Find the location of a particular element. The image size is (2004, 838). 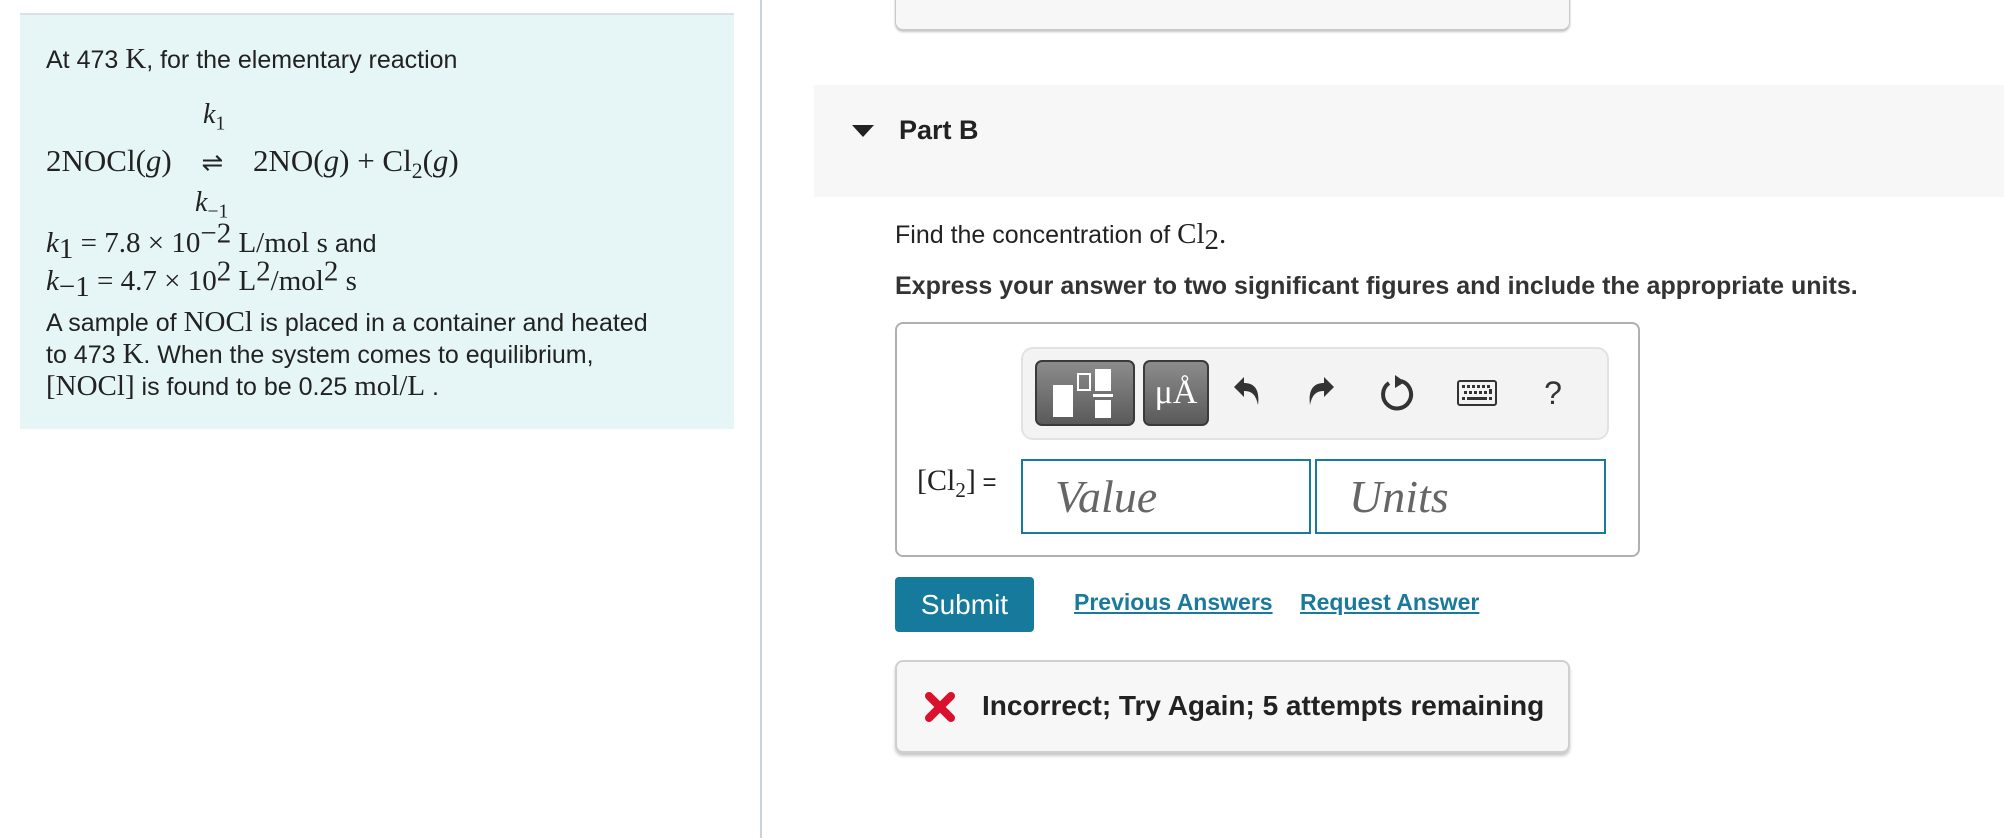

product-1-phase: g is located at coordinates (331, 160).